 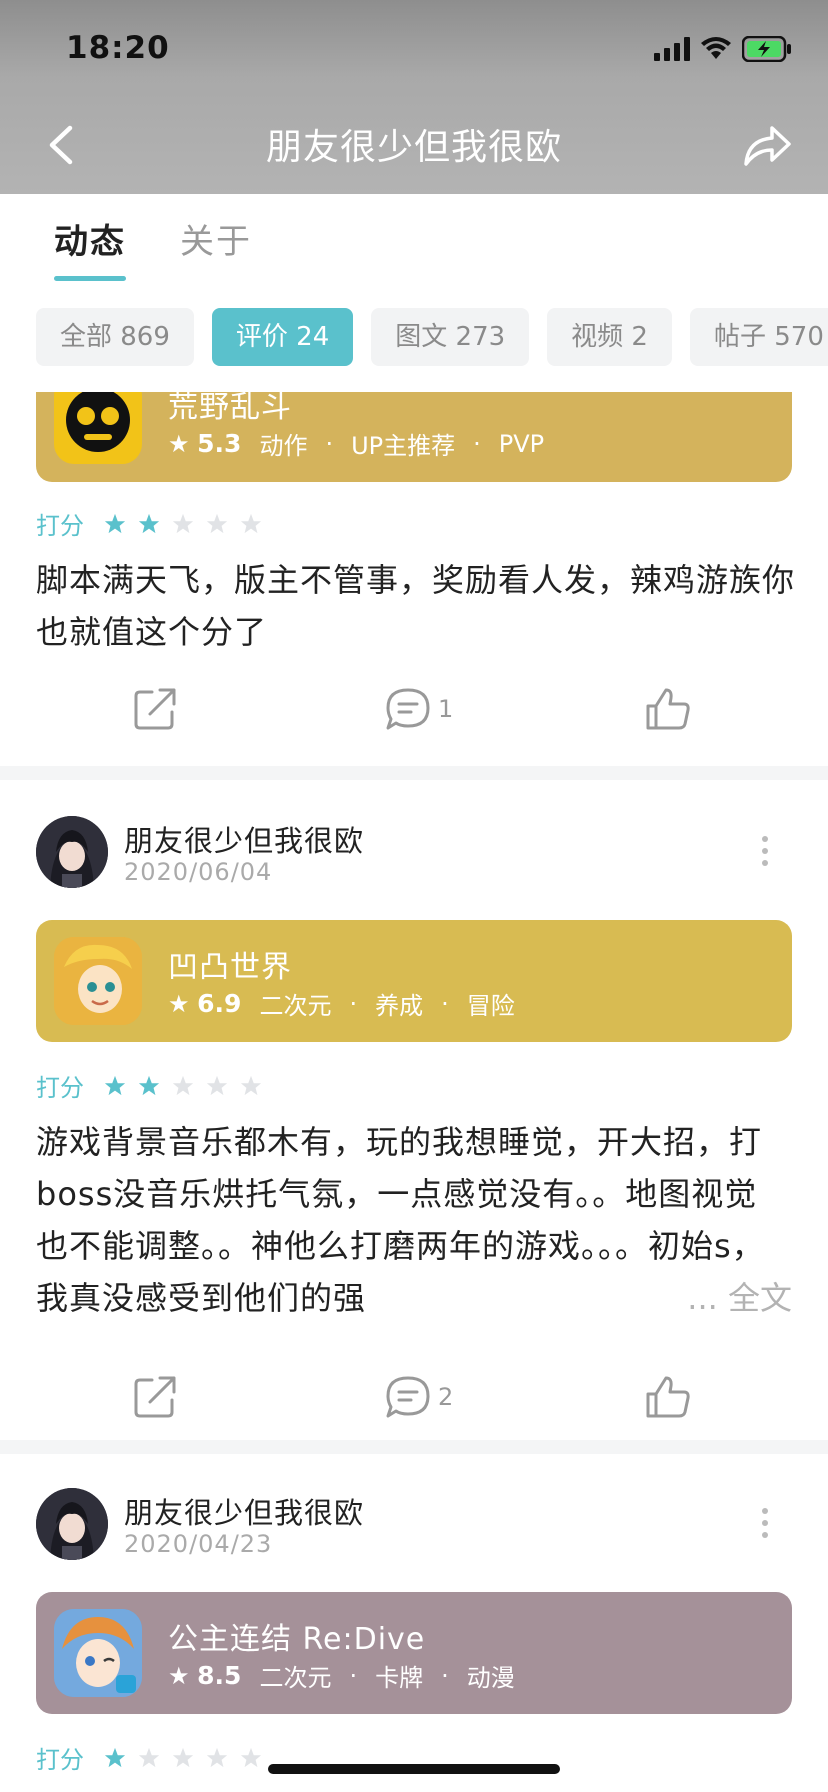 I want to click on review-text: 脚本满天飞，版主不管事，奖励看人发，辣鸡游族你也就值这个分了, so click(x=416, y=606).